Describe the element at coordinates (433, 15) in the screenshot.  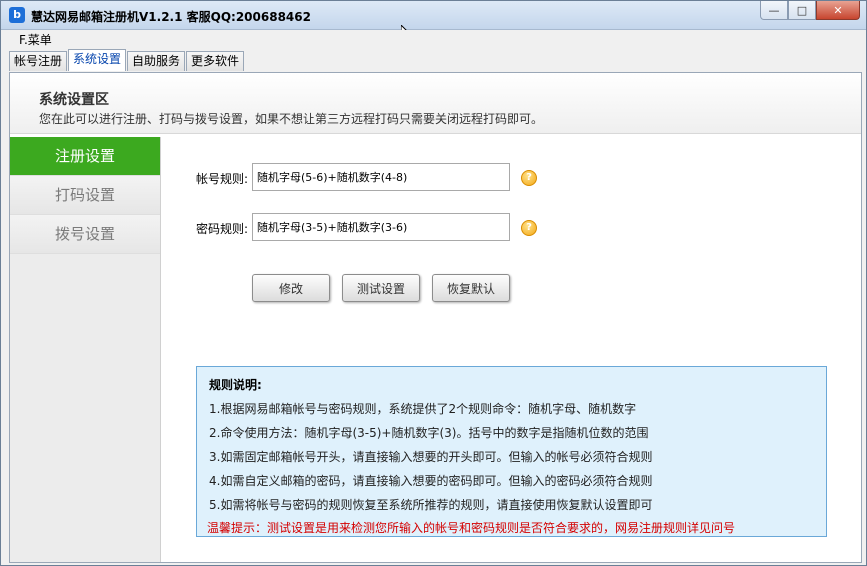
I see `title-bar: b 慧达网易邮箱注册机V1.2.1 客服QQ:200688462 — □ ✕` at that location.